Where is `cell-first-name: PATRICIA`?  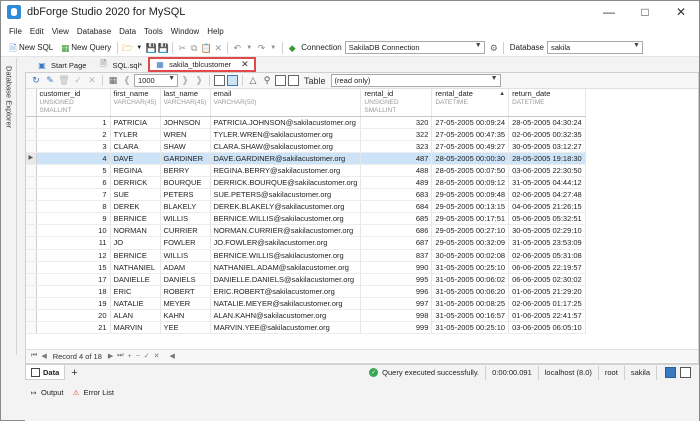
cell-first-name: PATRICIA is located at coordinates (135, 122).